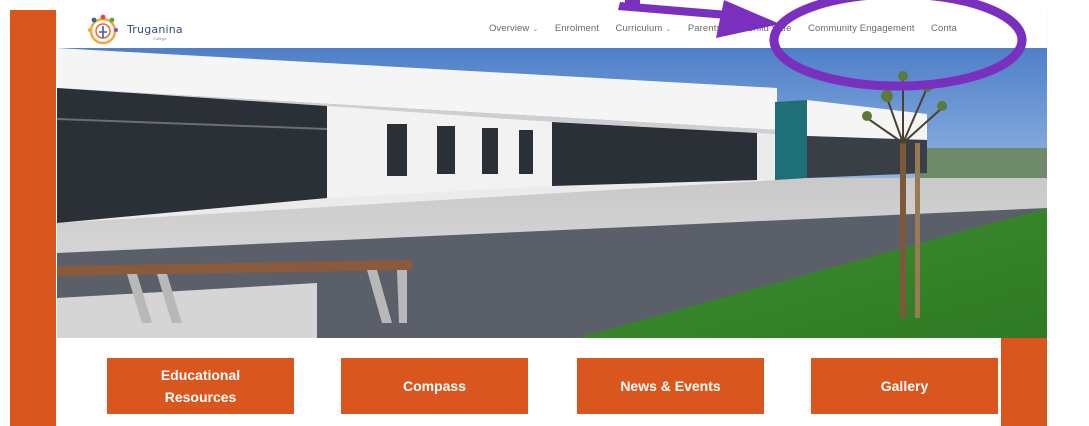  I want to click on nav-item-enrolment: Enrolment, so click(577, 29).